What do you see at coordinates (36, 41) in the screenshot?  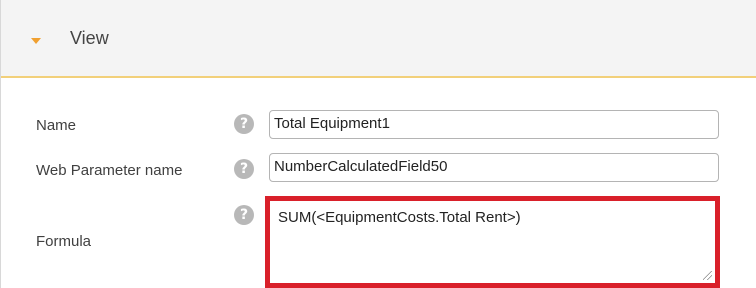 I see `caret-down-icon` at bounding box center [36, 41].